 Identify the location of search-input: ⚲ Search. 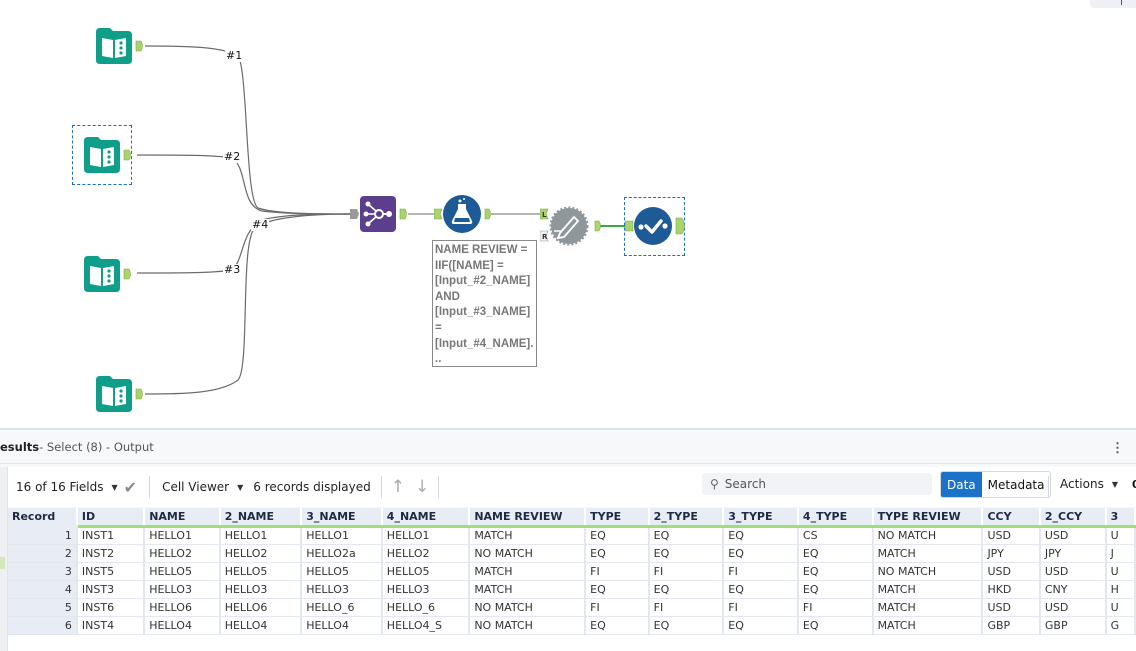
(817, 484).